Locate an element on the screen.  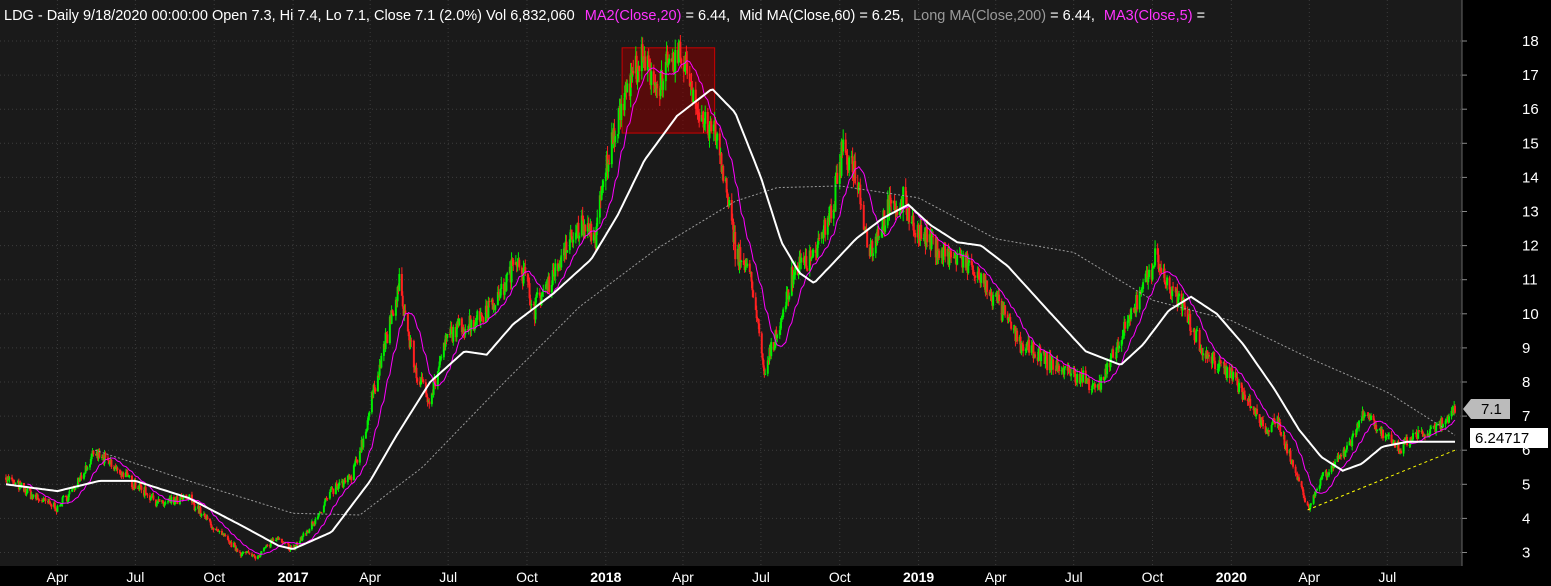
long-ma-label: Long MA(Close,200) is located at coordinates (979, 16).